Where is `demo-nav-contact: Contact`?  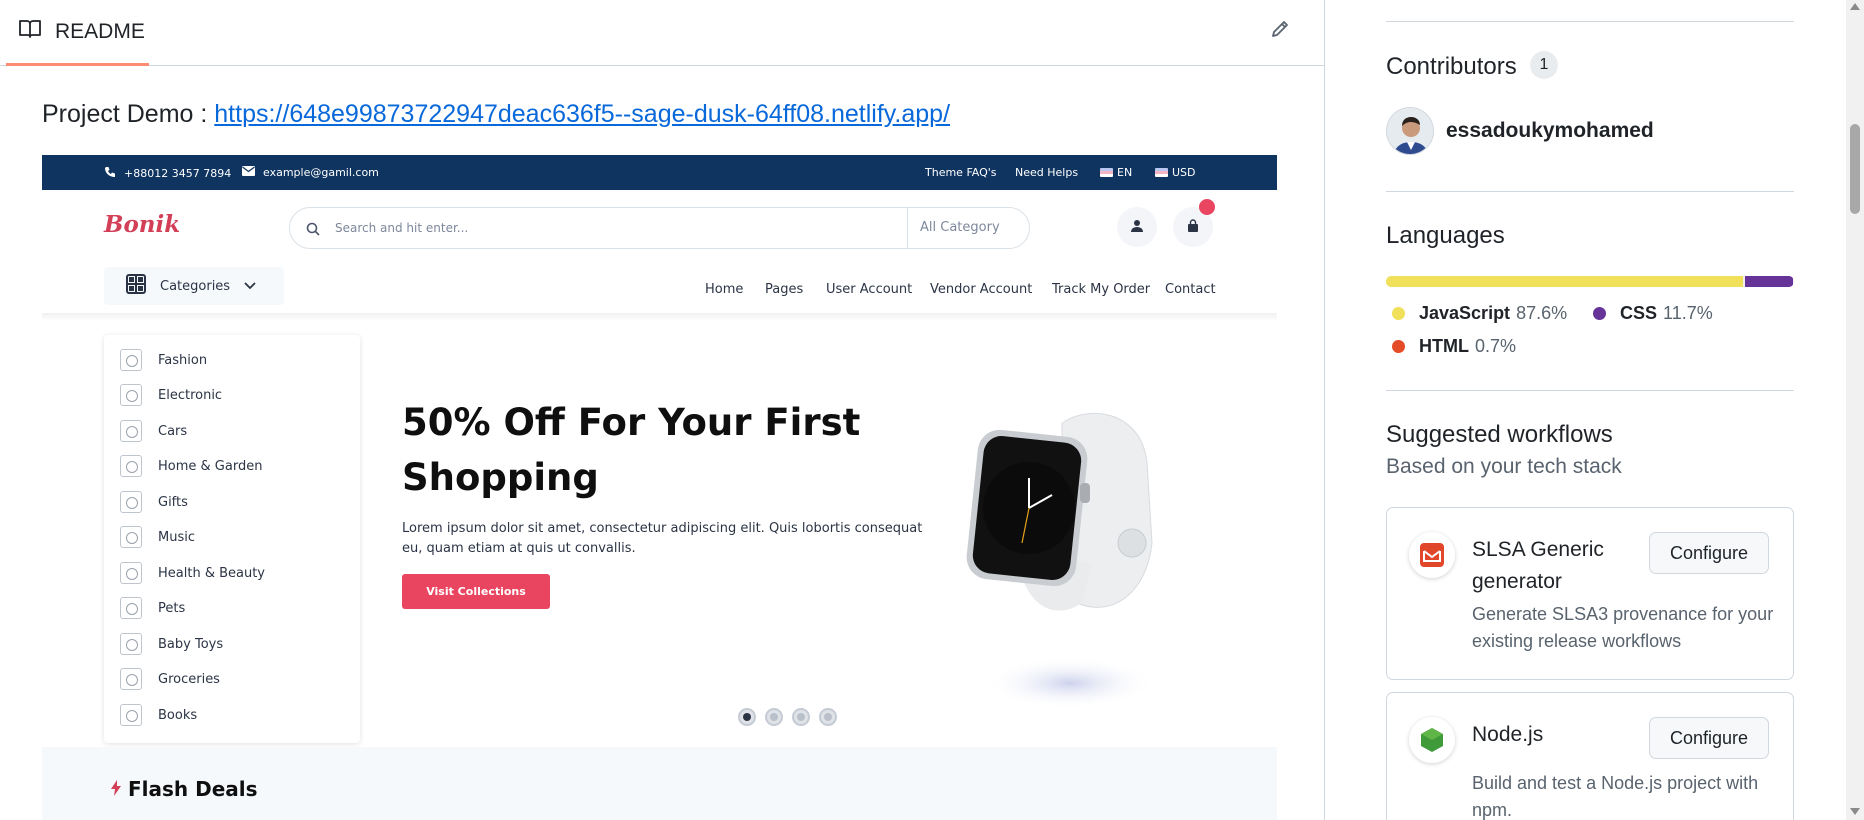
demo-nav-contact: Contact is located at coordinates (1190, 289).